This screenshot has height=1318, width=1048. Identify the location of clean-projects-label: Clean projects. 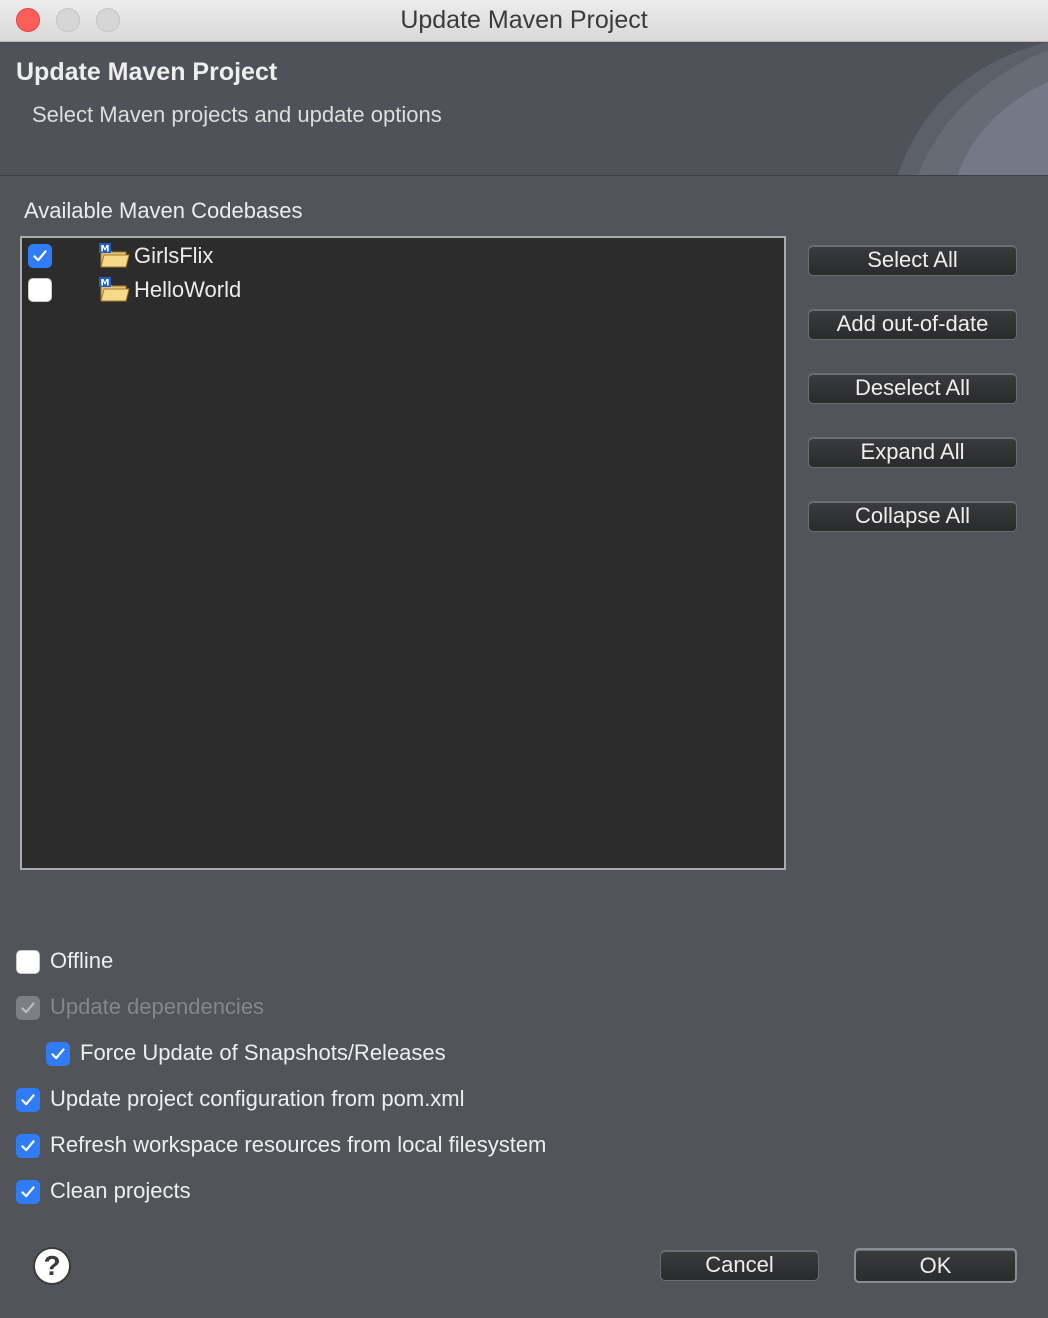
(120, 1190).